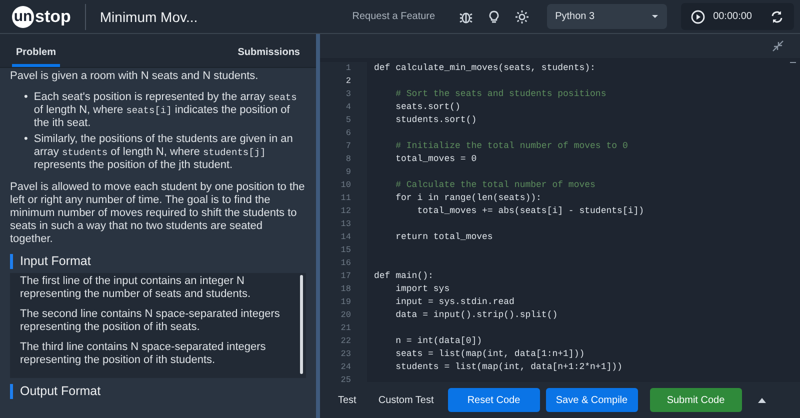  What do you see at coordinates (404, 276) in the screenshot?
I see `code-line: def main():` at bounding box center [404, 276].